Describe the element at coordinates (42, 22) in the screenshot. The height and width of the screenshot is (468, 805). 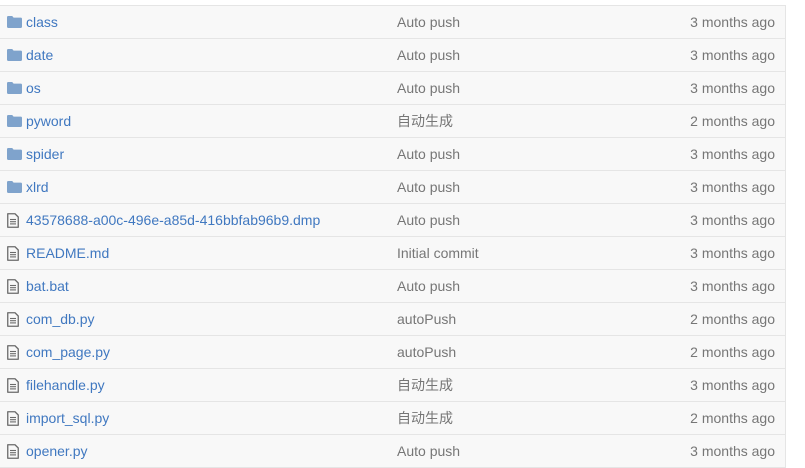
I see `file-name-link: class` at that location.